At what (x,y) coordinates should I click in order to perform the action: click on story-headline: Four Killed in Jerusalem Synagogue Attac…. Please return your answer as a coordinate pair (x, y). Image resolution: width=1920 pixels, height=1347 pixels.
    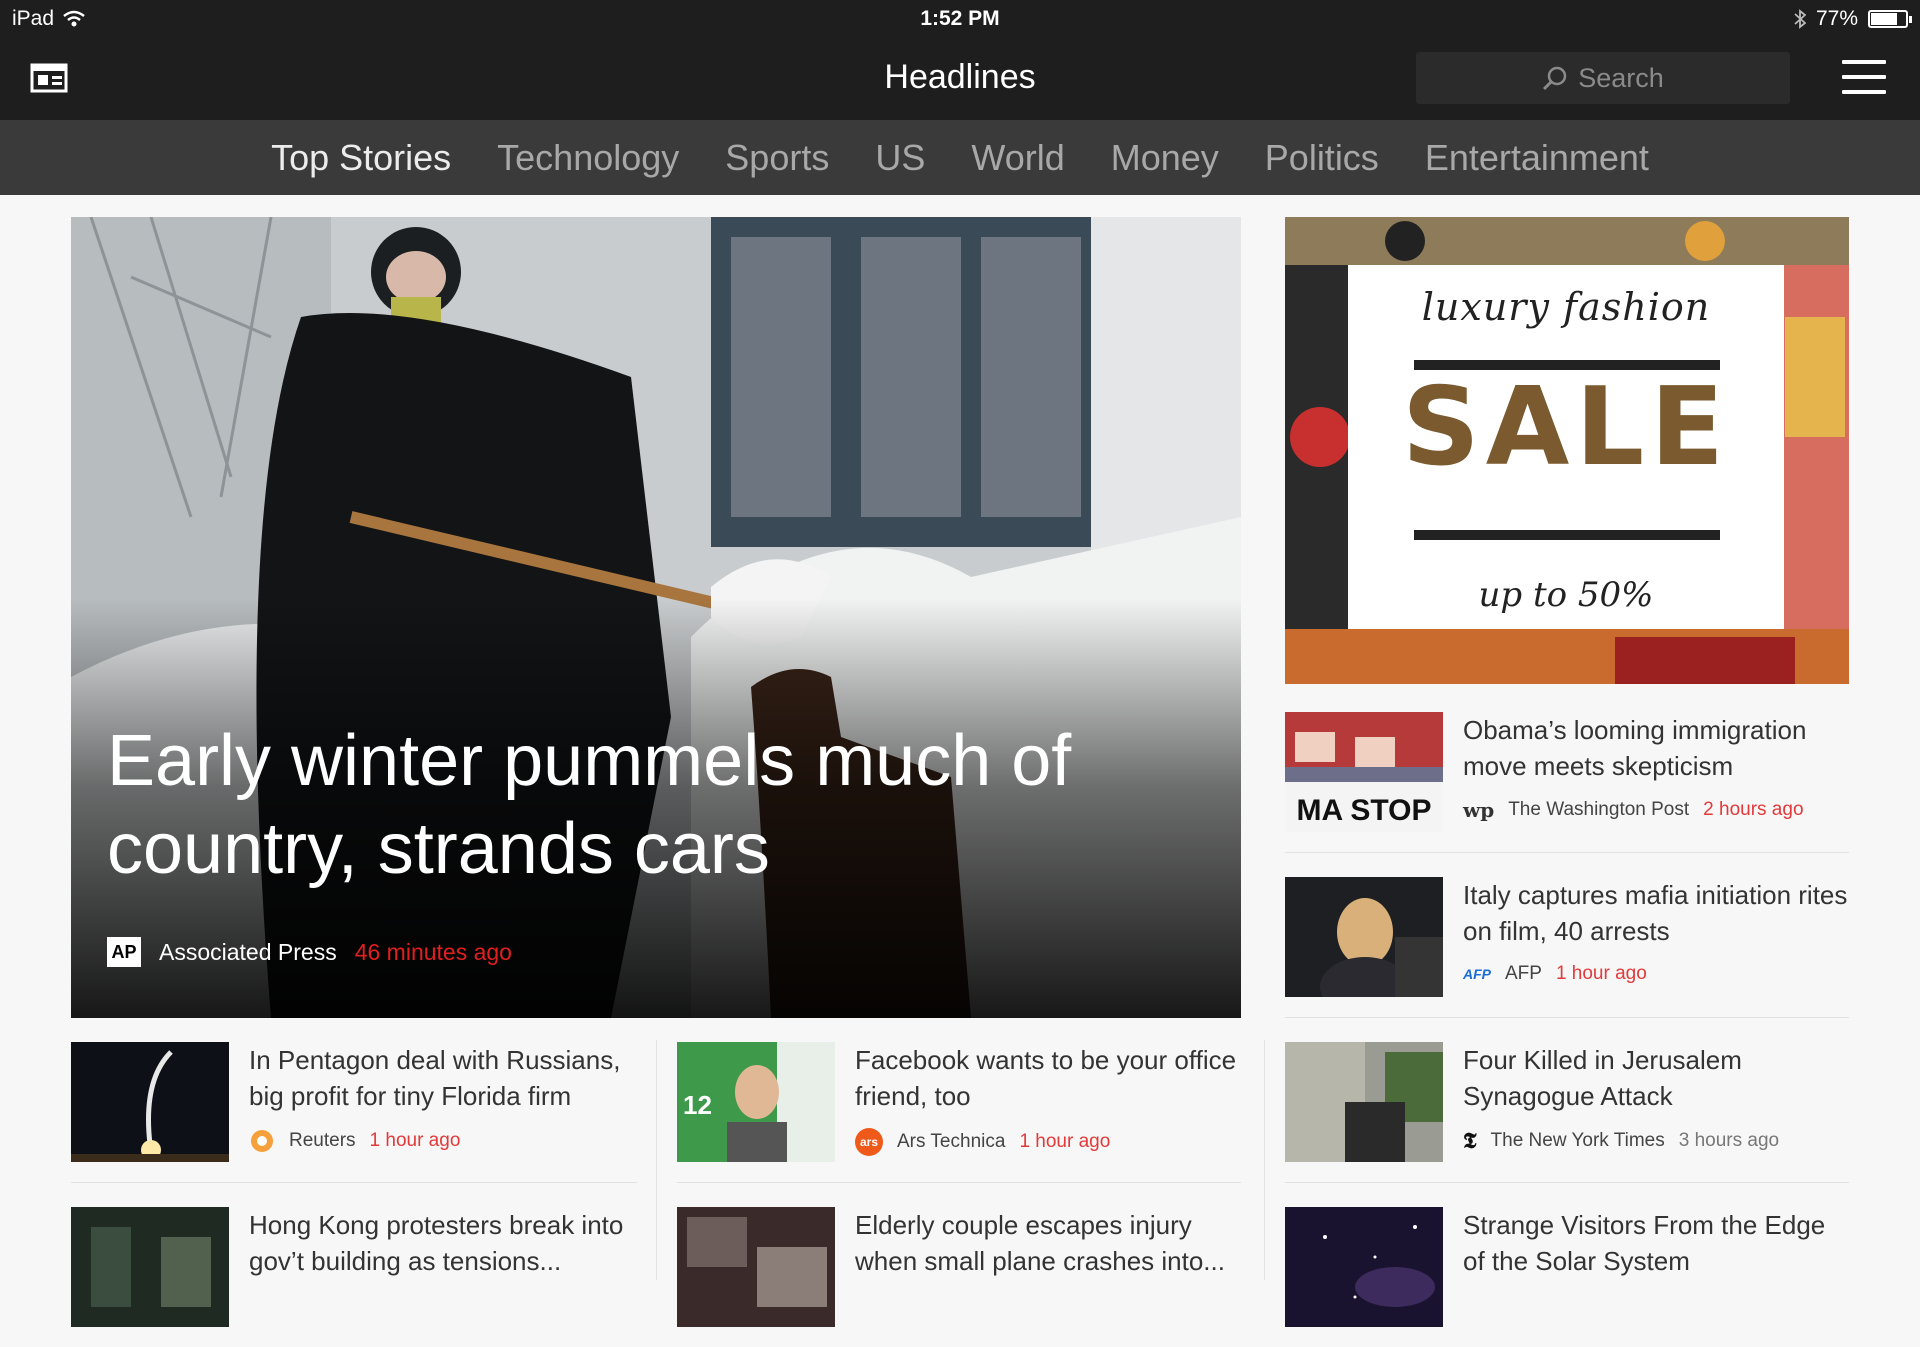
    Looking at the image, I should click on (1656, 1078).